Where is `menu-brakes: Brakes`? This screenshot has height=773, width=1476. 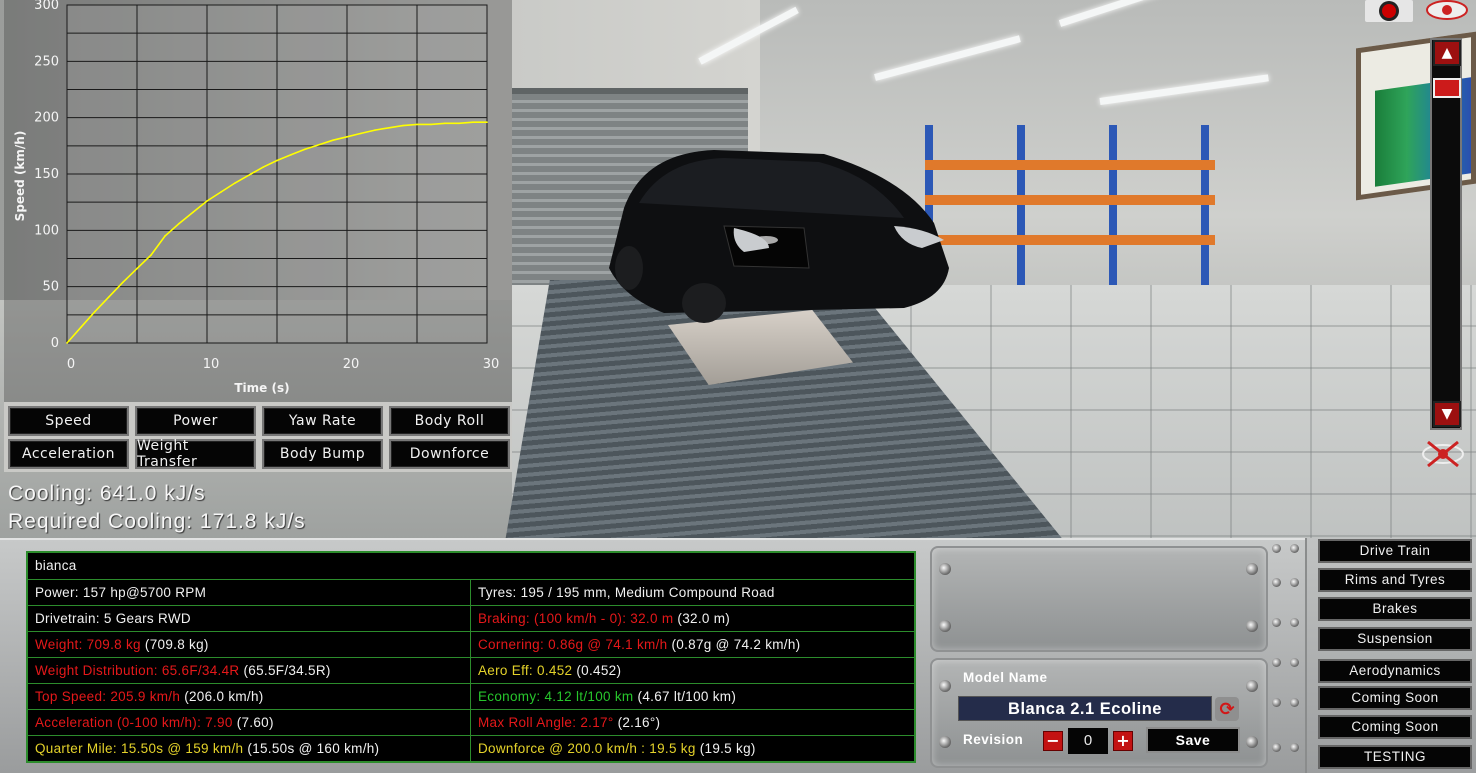
menu-brakes: Brakes is located at coordinates (1395, 609).